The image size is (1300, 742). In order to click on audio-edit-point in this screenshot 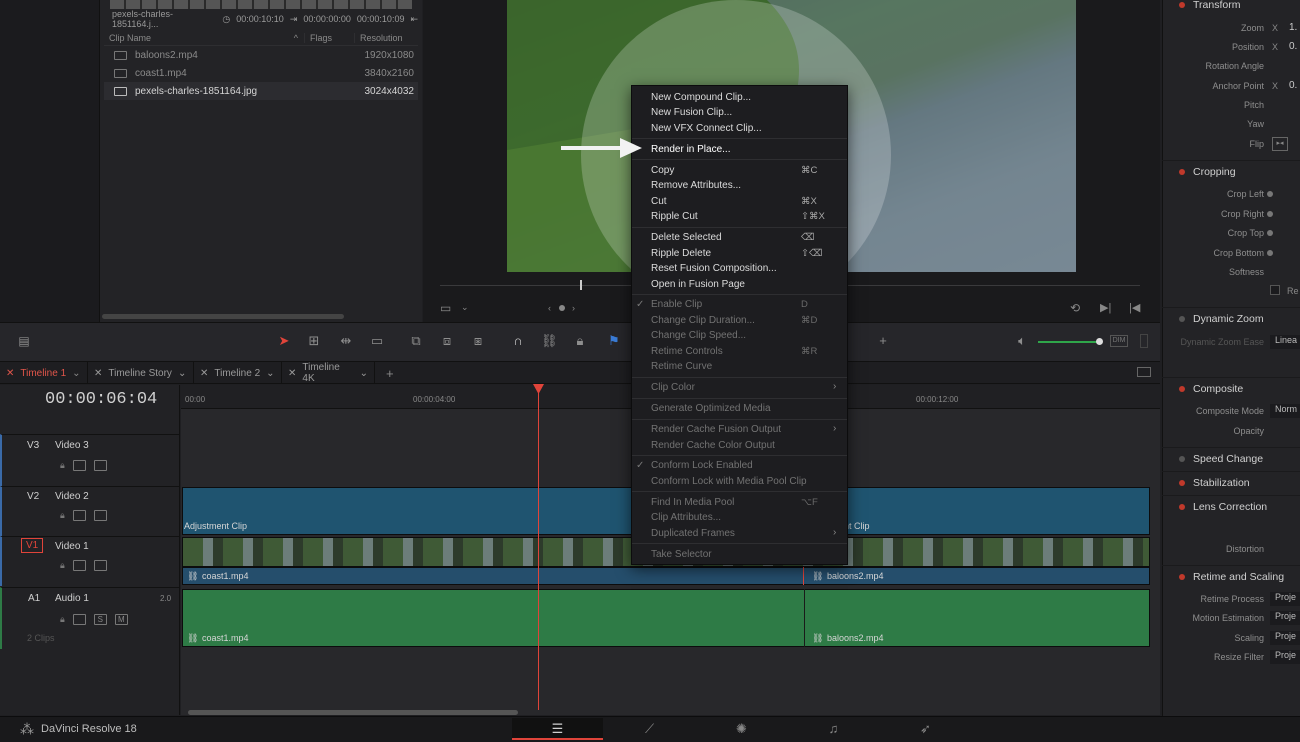, I will do `click(804, 618)`.